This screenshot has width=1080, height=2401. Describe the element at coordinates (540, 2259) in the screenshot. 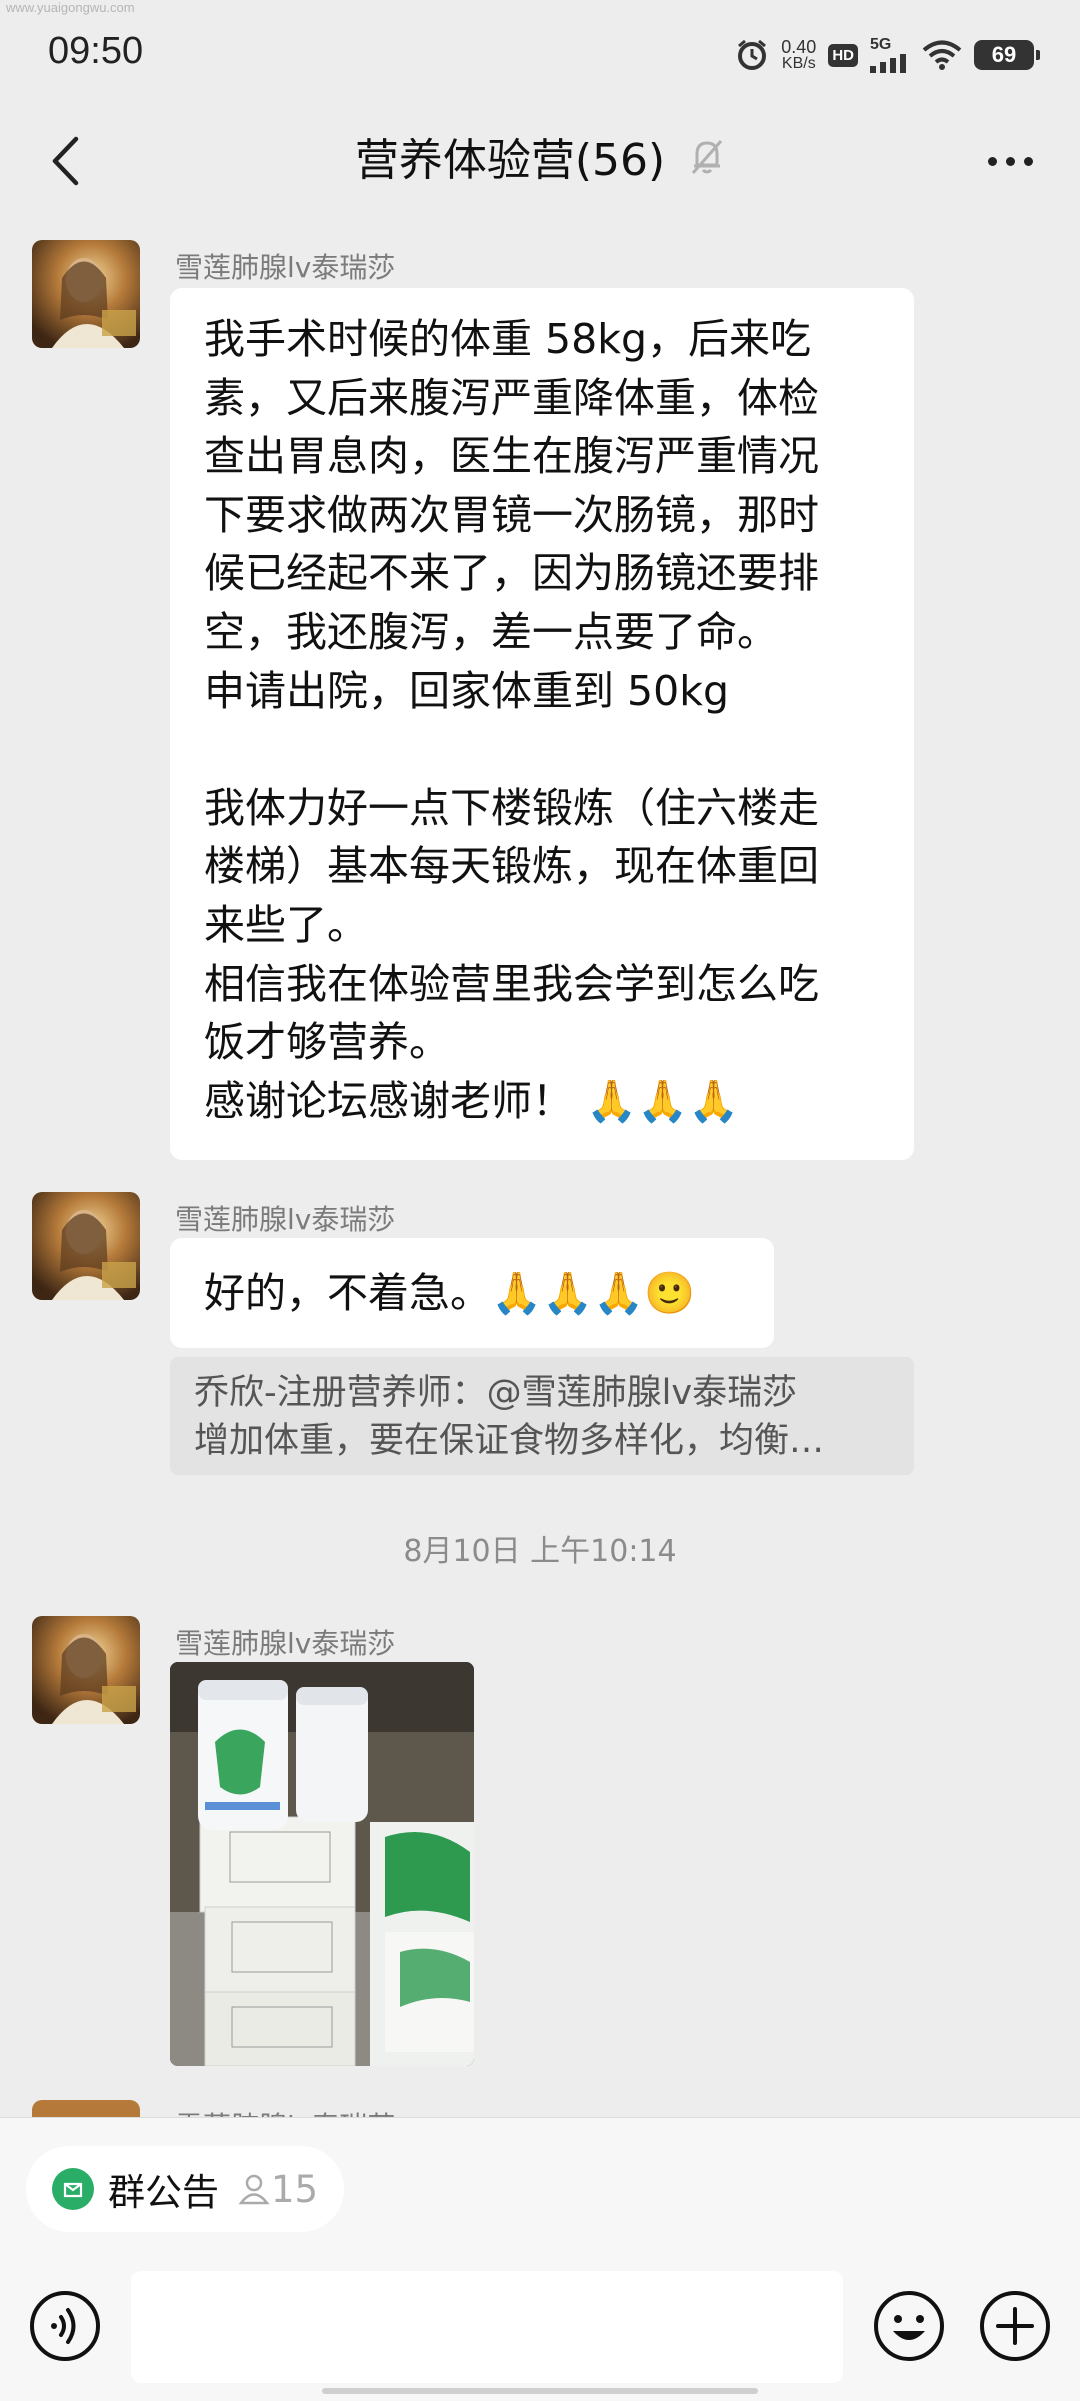

I see `bottom-panel: 群公告 15` at that location.